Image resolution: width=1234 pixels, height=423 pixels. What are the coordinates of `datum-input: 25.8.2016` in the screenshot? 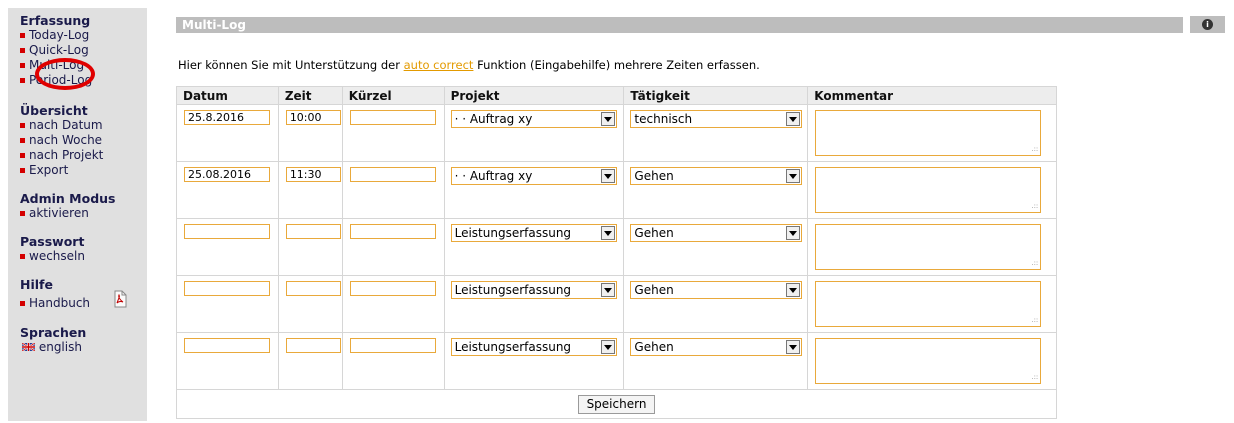 It's located at (227, 117).